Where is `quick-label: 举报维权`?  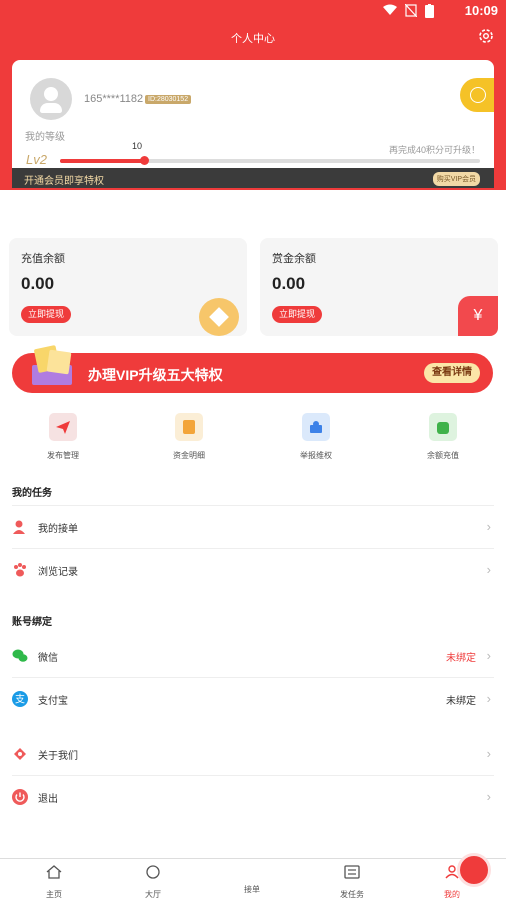
quick-label: 举报维权 is located at coordinates (316, 455).